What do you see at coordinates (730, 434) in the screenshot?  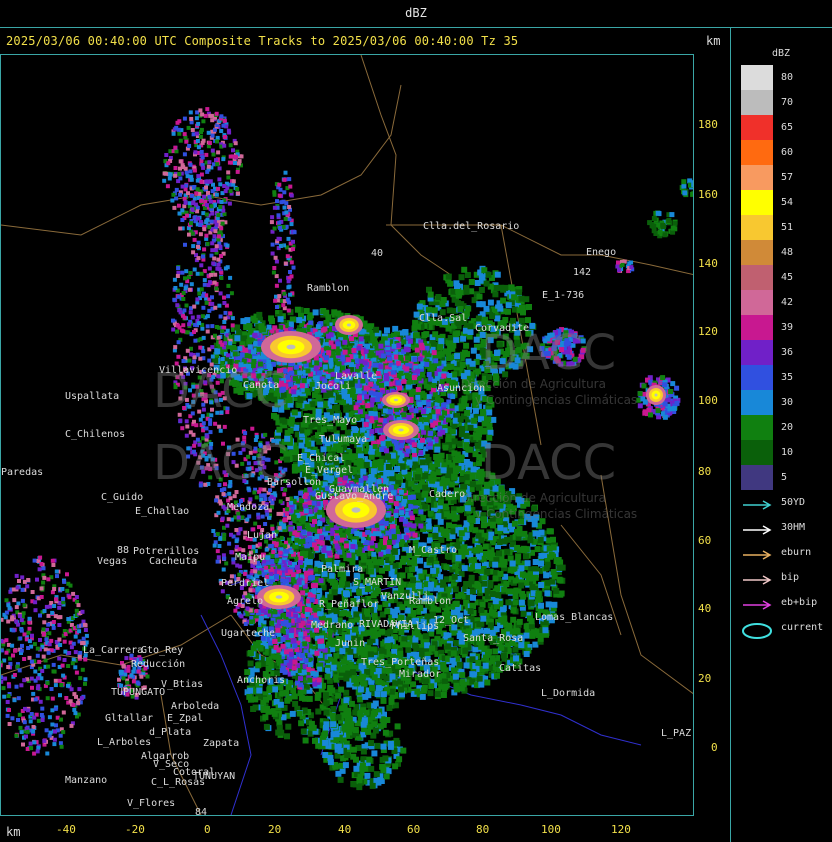 I see `panel-divider` at bounding box center [730, 434].